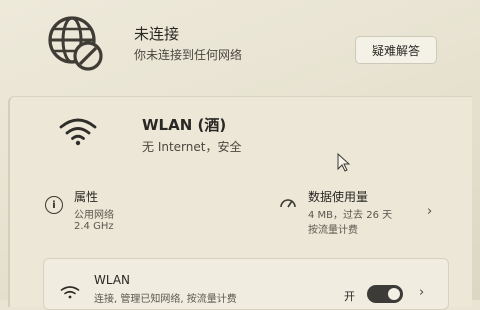  I want to click on properties-network-type: 公用网络, so click(94, 215).